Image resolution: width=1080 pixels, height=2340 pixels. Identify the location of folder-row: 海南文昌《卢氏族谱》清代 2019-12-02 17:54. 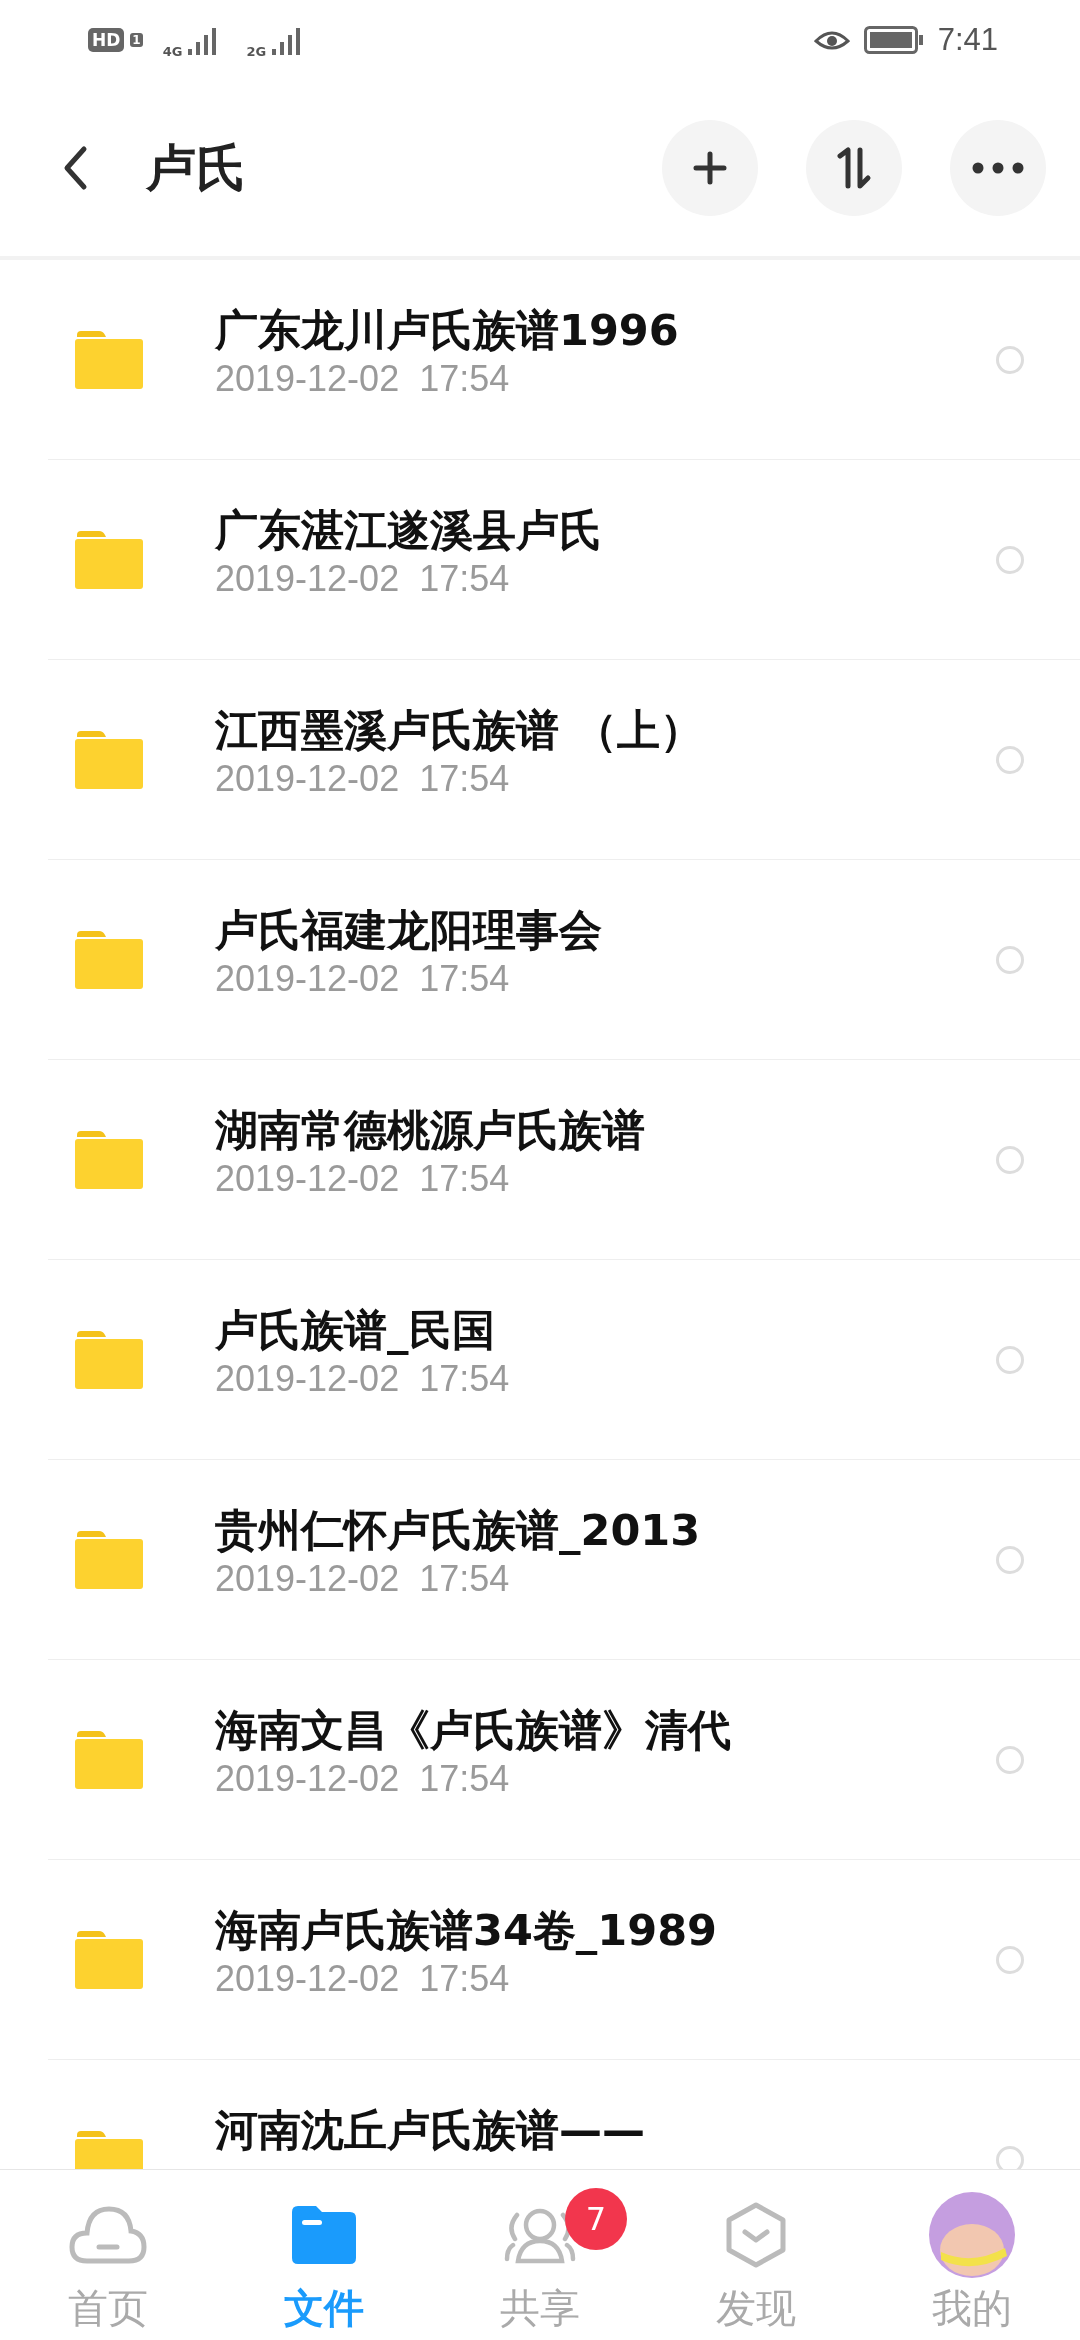
(564, 1760).